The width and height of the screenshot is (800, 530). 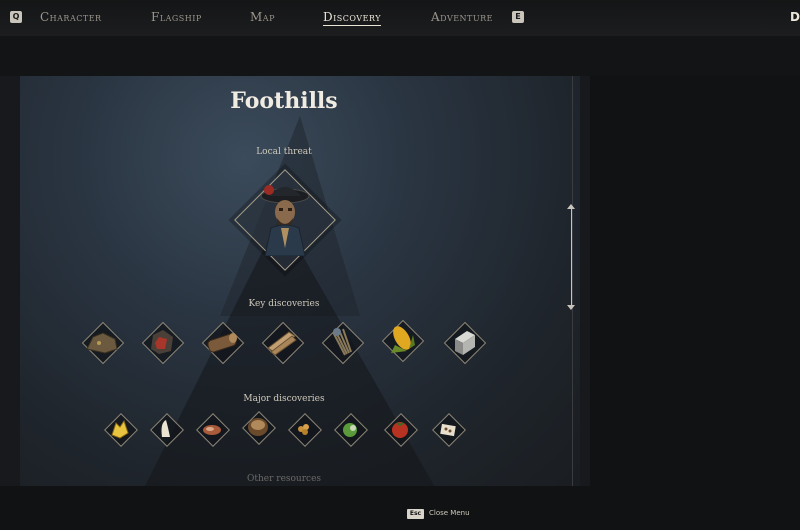 What do you see at coordinates (465, 343) in the screenshot?
I see `metal-ingot-icon` at bounding box center [465, 343].